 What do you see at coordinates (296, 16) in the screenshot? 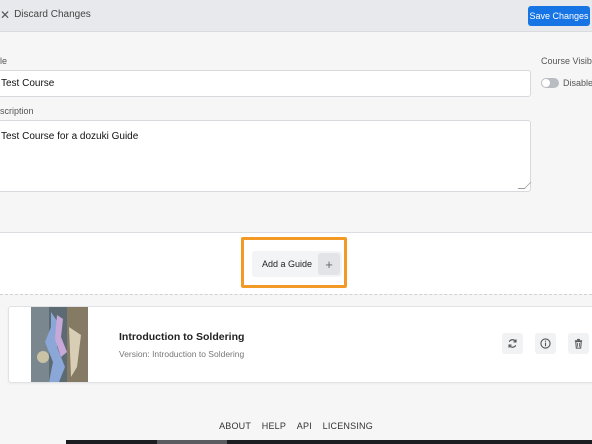
I see `top-bar: ✕ Discard Changes Save Changes` at bounding box center [296, 16].